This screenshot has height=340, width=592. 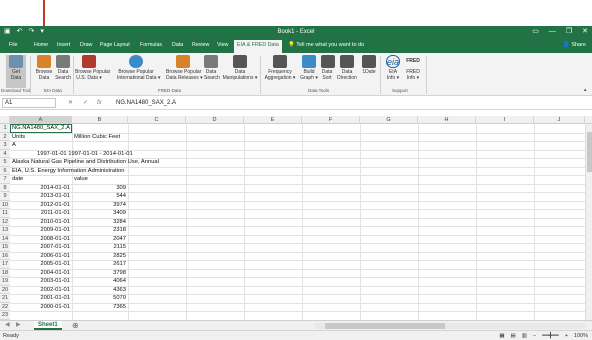 I want to click on page-break-view-icon: ▥, so click(x=524, y=336).